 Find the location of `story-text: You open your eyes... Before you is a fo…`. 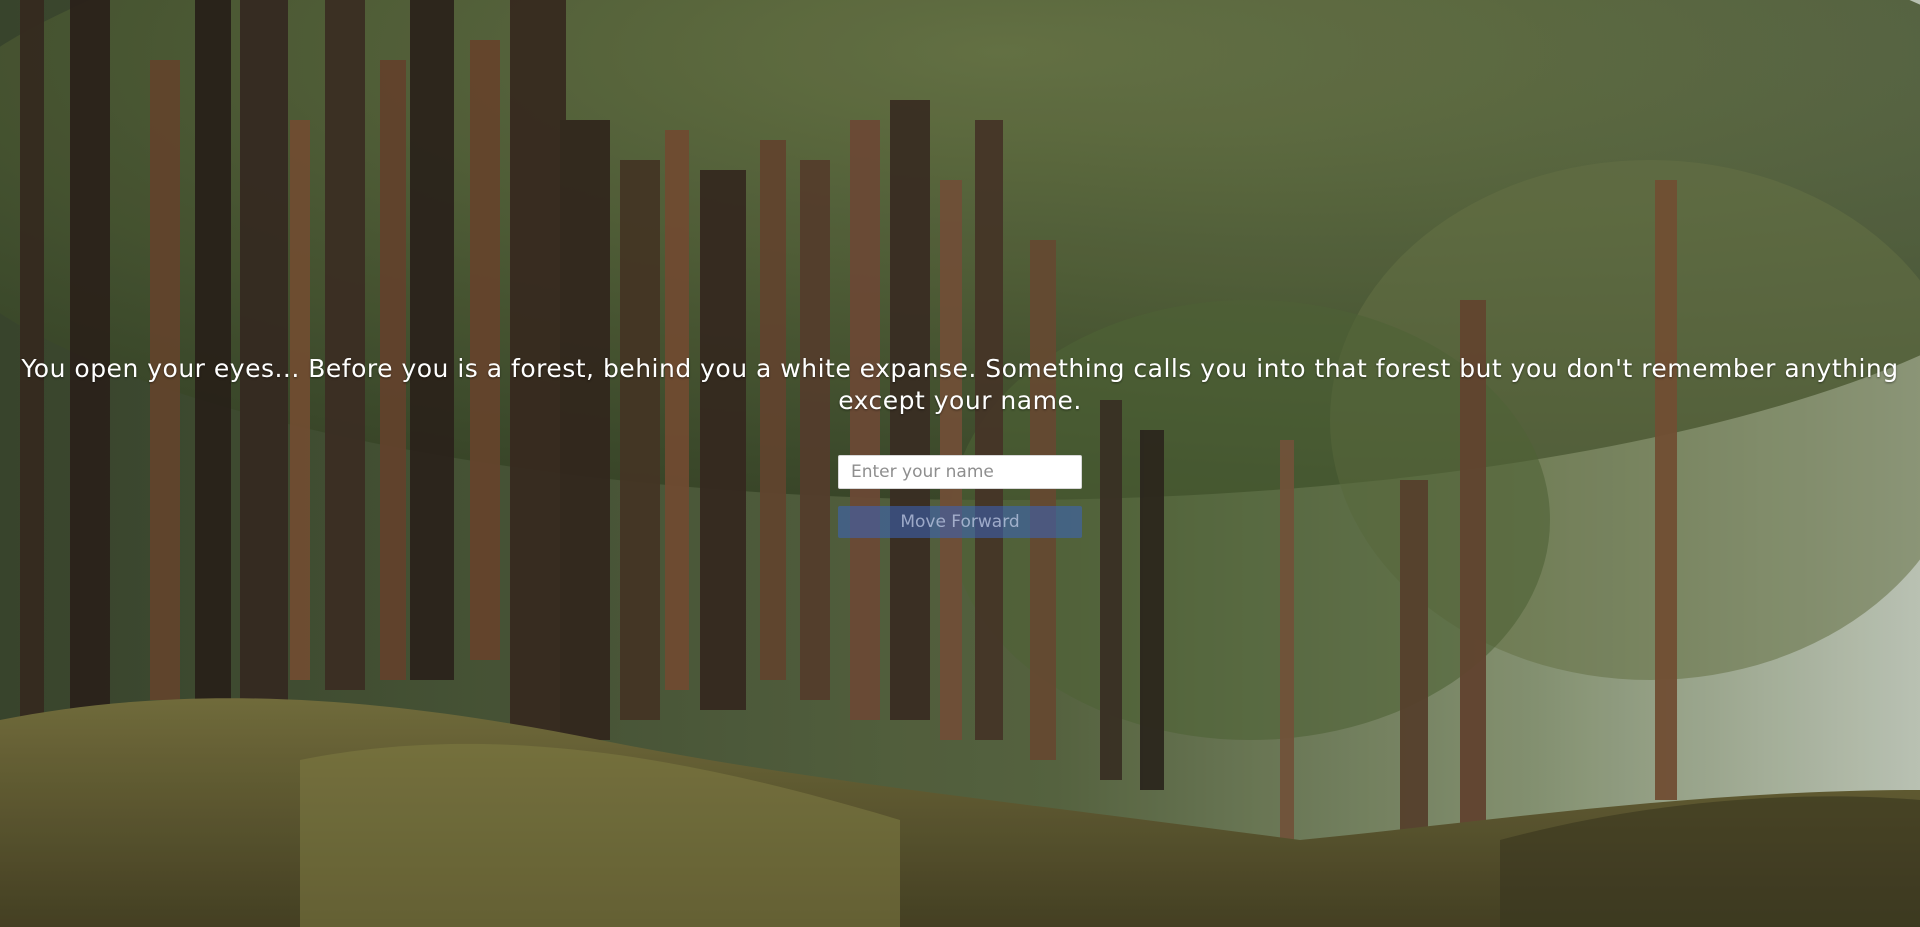

story-text: You open your eyes... Before you is a fo… is located at coordinates (960, 384).